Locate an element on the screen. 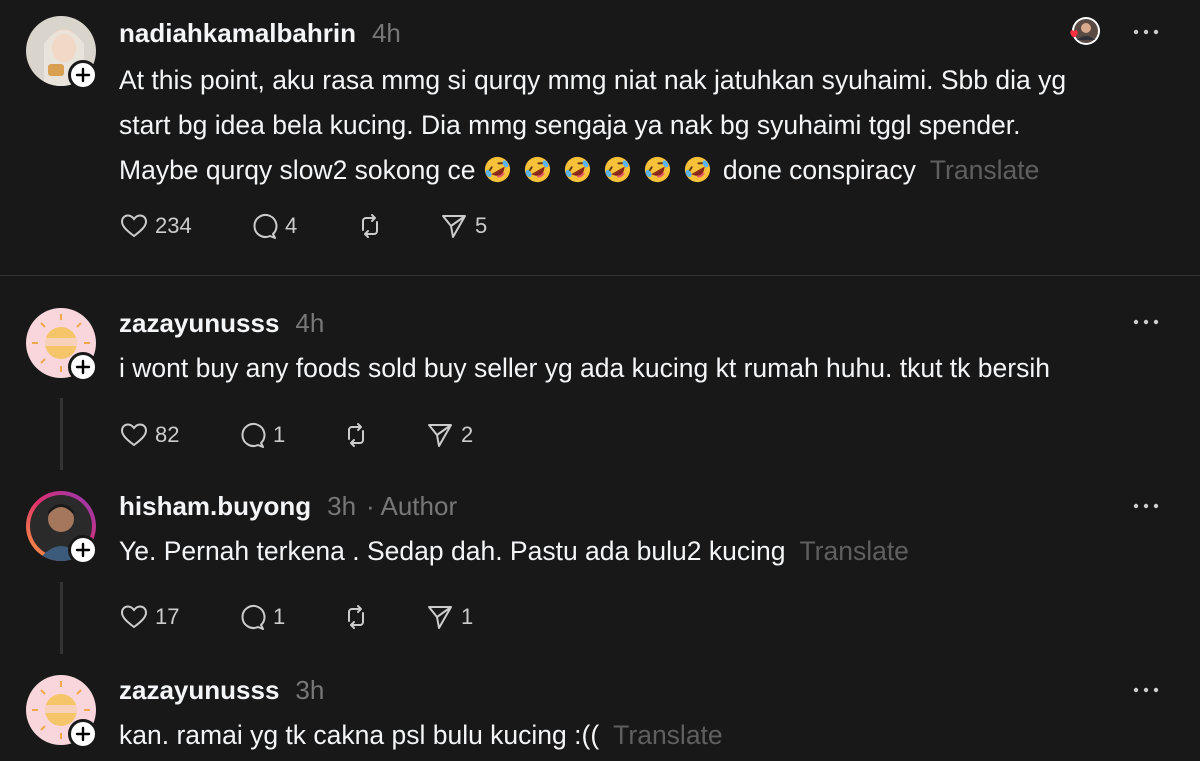  reply-count: 4 is located at coordinates (291, 225).